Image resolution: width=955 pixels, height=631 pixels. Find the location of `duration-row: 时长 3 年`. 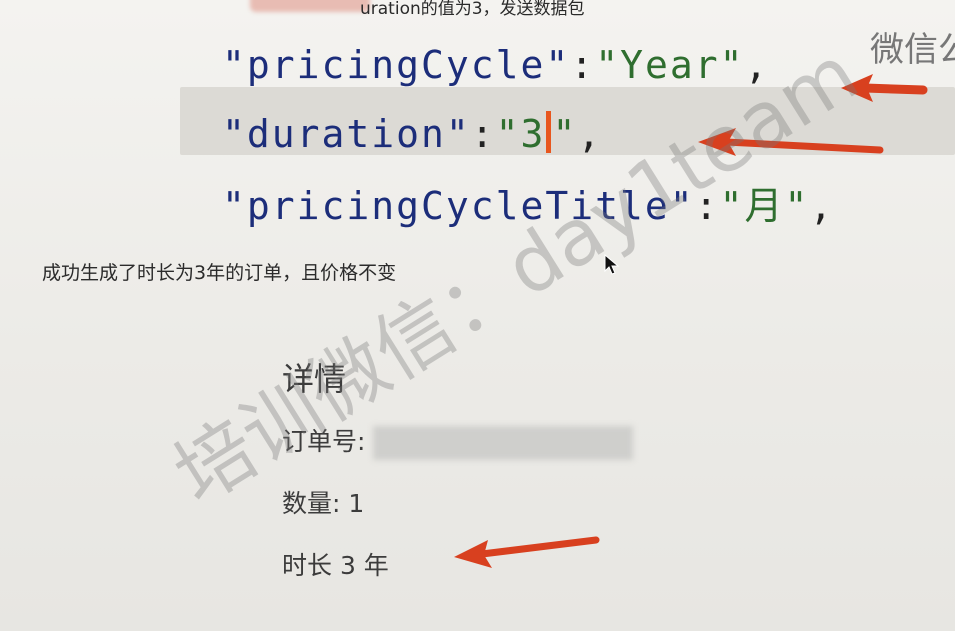

duration-row: 时长 3 年 is located at coordinates (335, 565).